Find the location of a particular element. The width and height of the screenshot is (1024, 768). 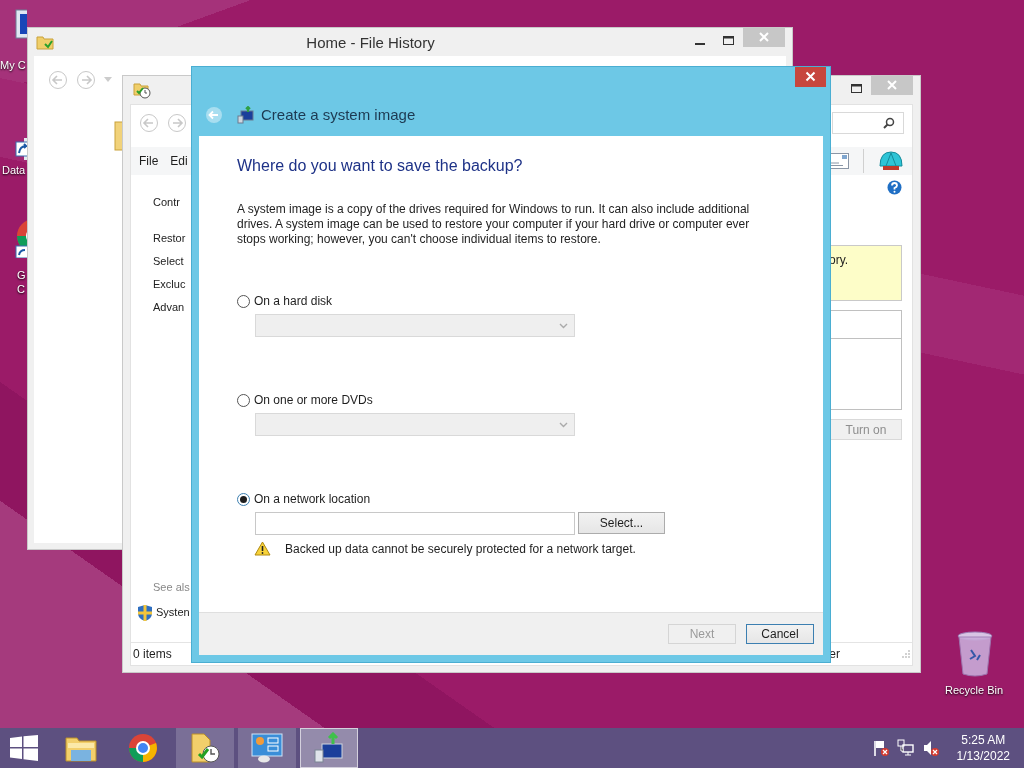

window-title: Home - File History is located at coordinates (370, 42).